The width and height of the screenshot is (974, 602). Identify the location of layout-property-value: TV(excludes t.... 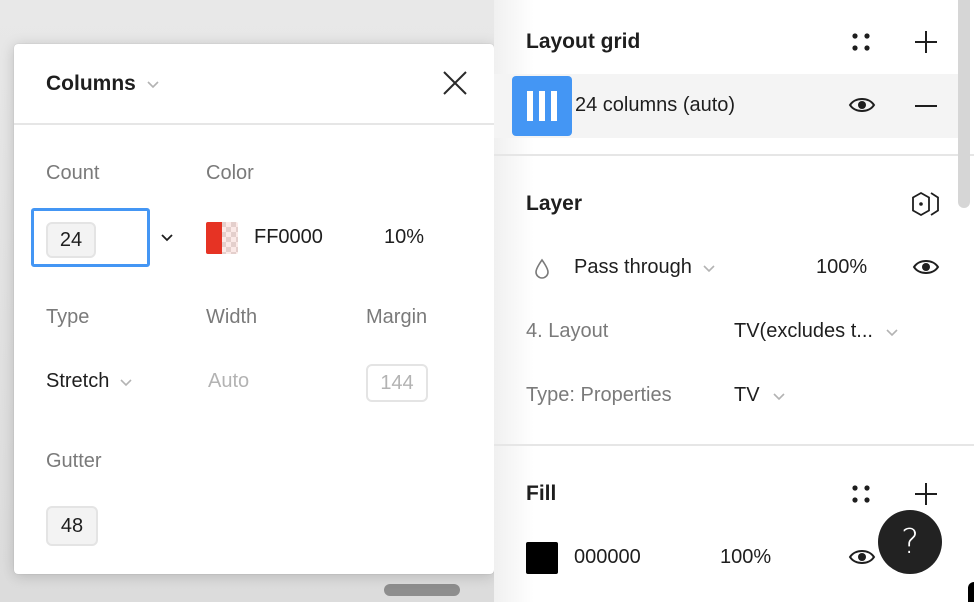
(803, 331).